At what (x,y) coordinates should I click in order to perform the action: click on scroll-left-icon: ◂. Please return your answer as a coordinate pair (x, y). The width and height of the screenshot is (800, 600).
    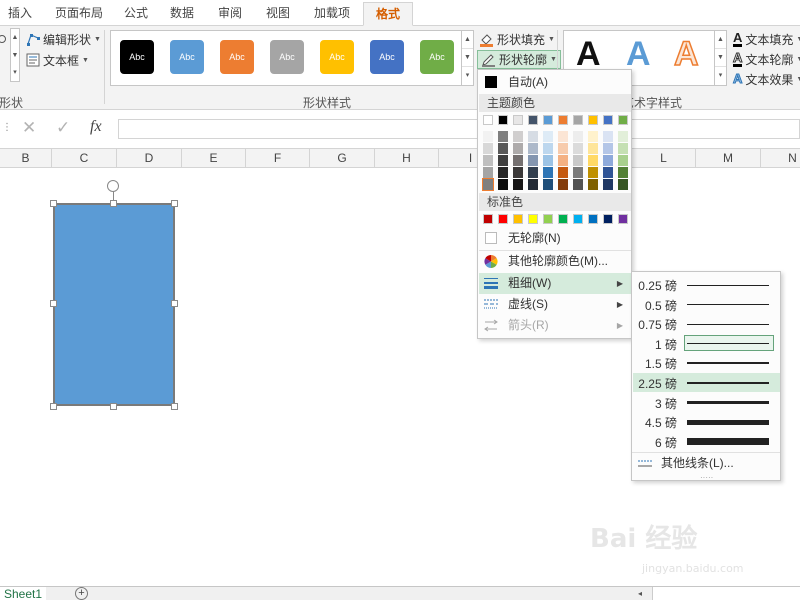
    Looking at the image, I should click on (642, 594).